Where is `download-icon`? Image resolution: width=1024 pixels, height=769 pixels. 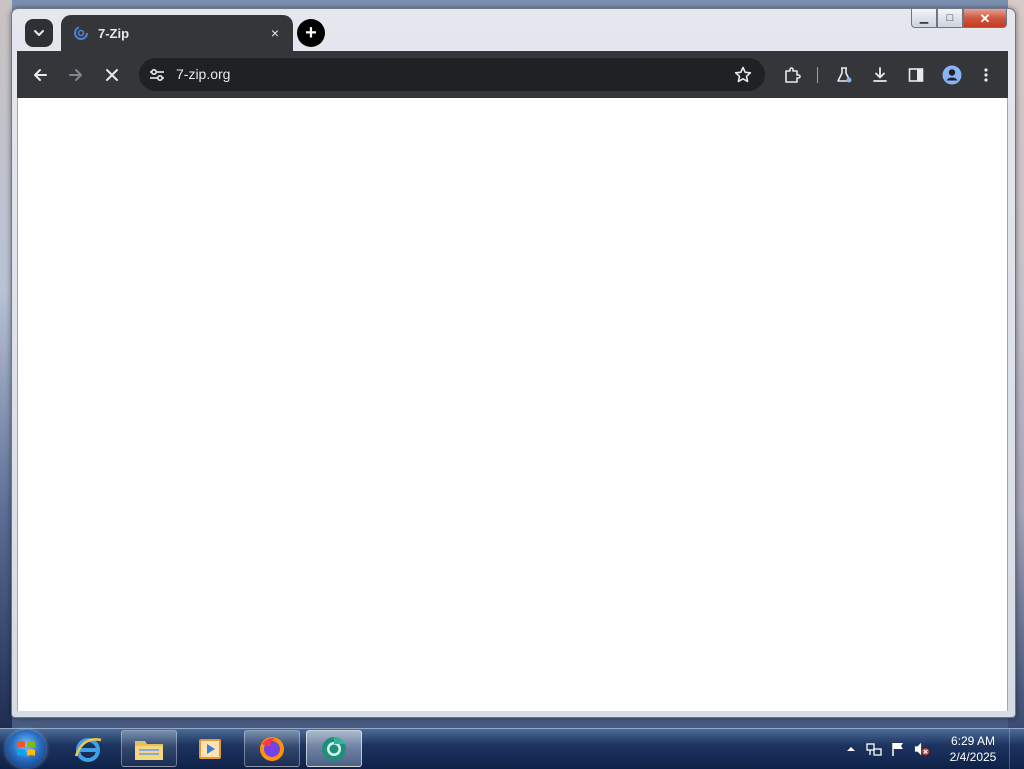 download-icon is located at coordinates (880, 74).